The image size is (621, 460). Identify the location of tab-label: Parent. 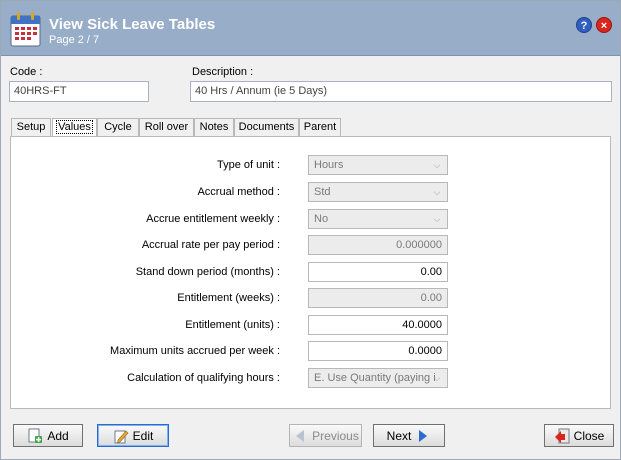
(320, 127).